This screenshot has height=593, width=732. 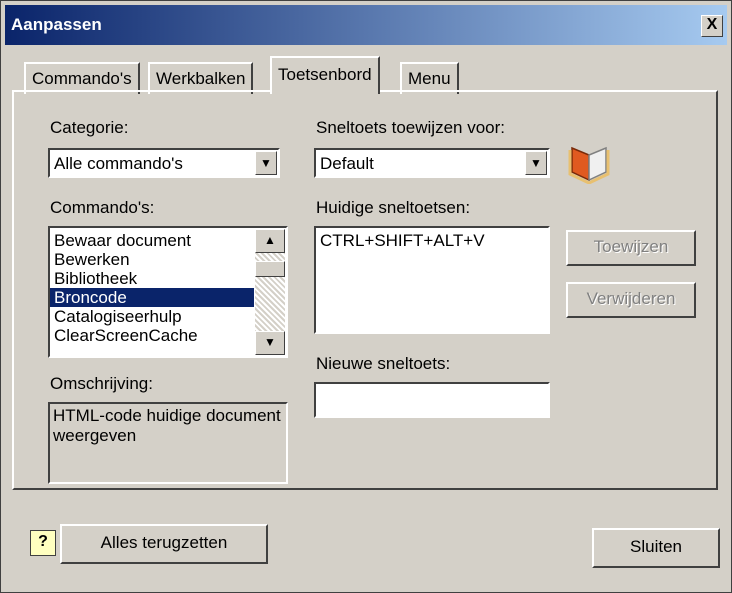 I want to click on nieuwe-label: Nieuwe sneltoets:, so click(x=383, y=363).